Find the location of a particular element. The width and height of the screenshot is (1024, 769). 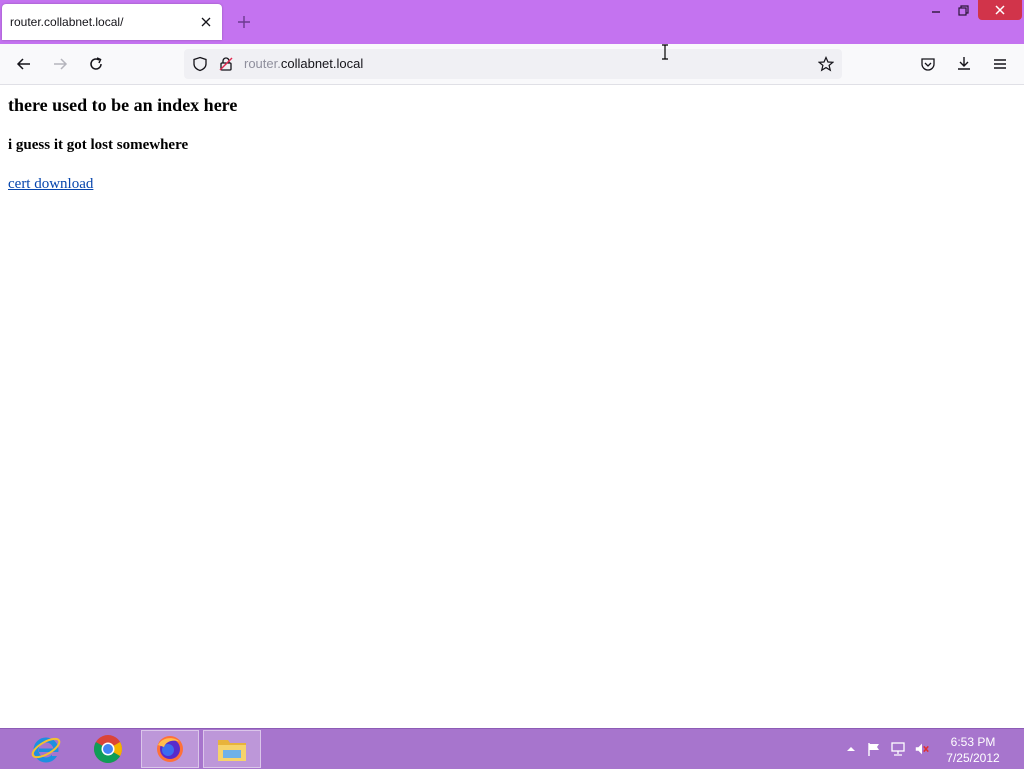

minimize-window-icon is located at coordinates (936, 10).